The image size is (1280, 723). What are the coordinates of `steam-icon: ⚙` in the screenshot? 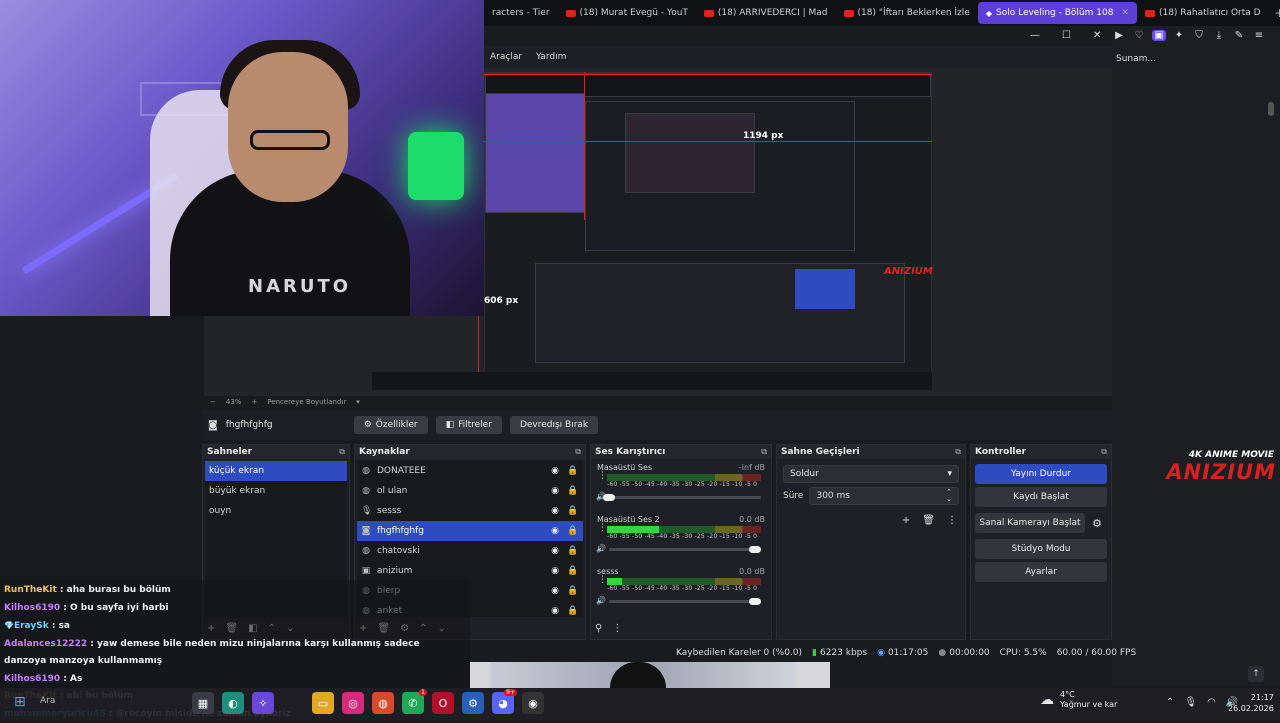 It's located at (473, 703).